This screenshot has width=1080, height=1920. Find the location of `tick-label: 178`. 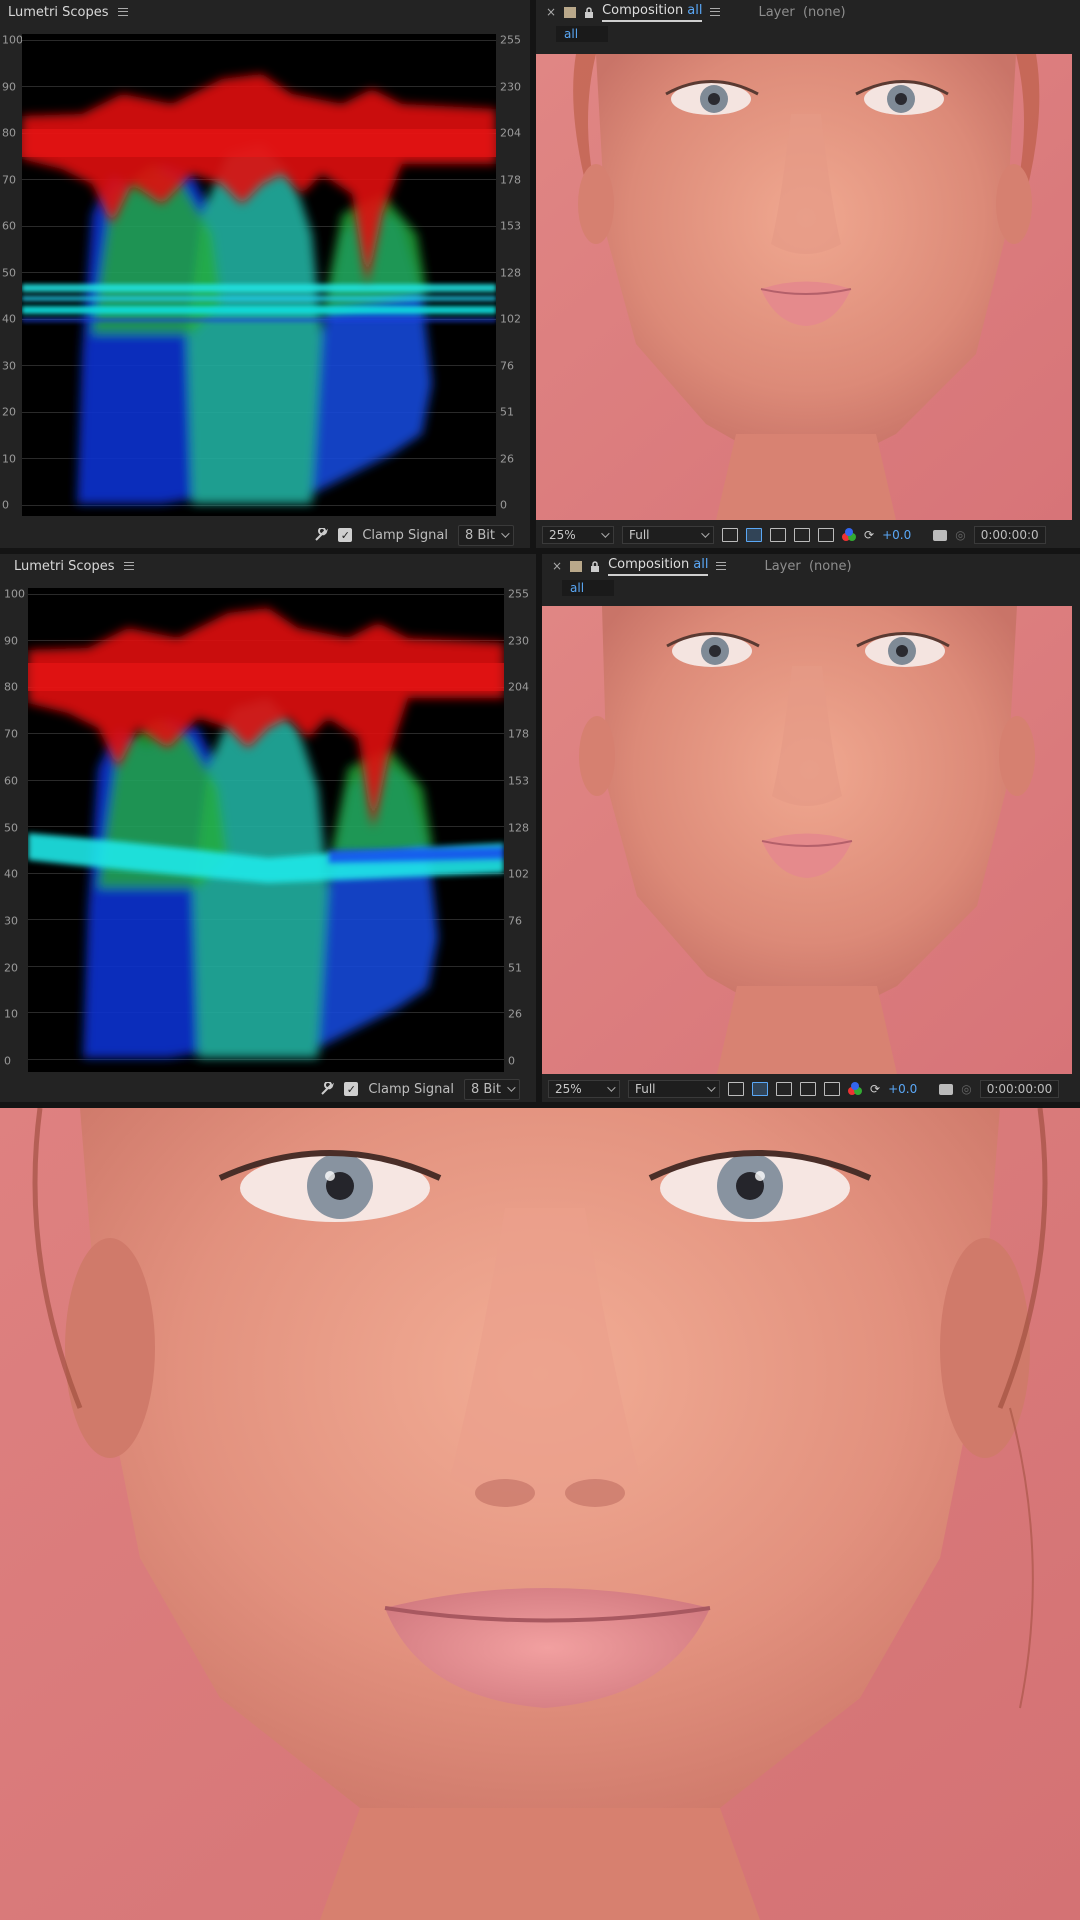

tick-label: 178 is located at coordinates (518, 734).